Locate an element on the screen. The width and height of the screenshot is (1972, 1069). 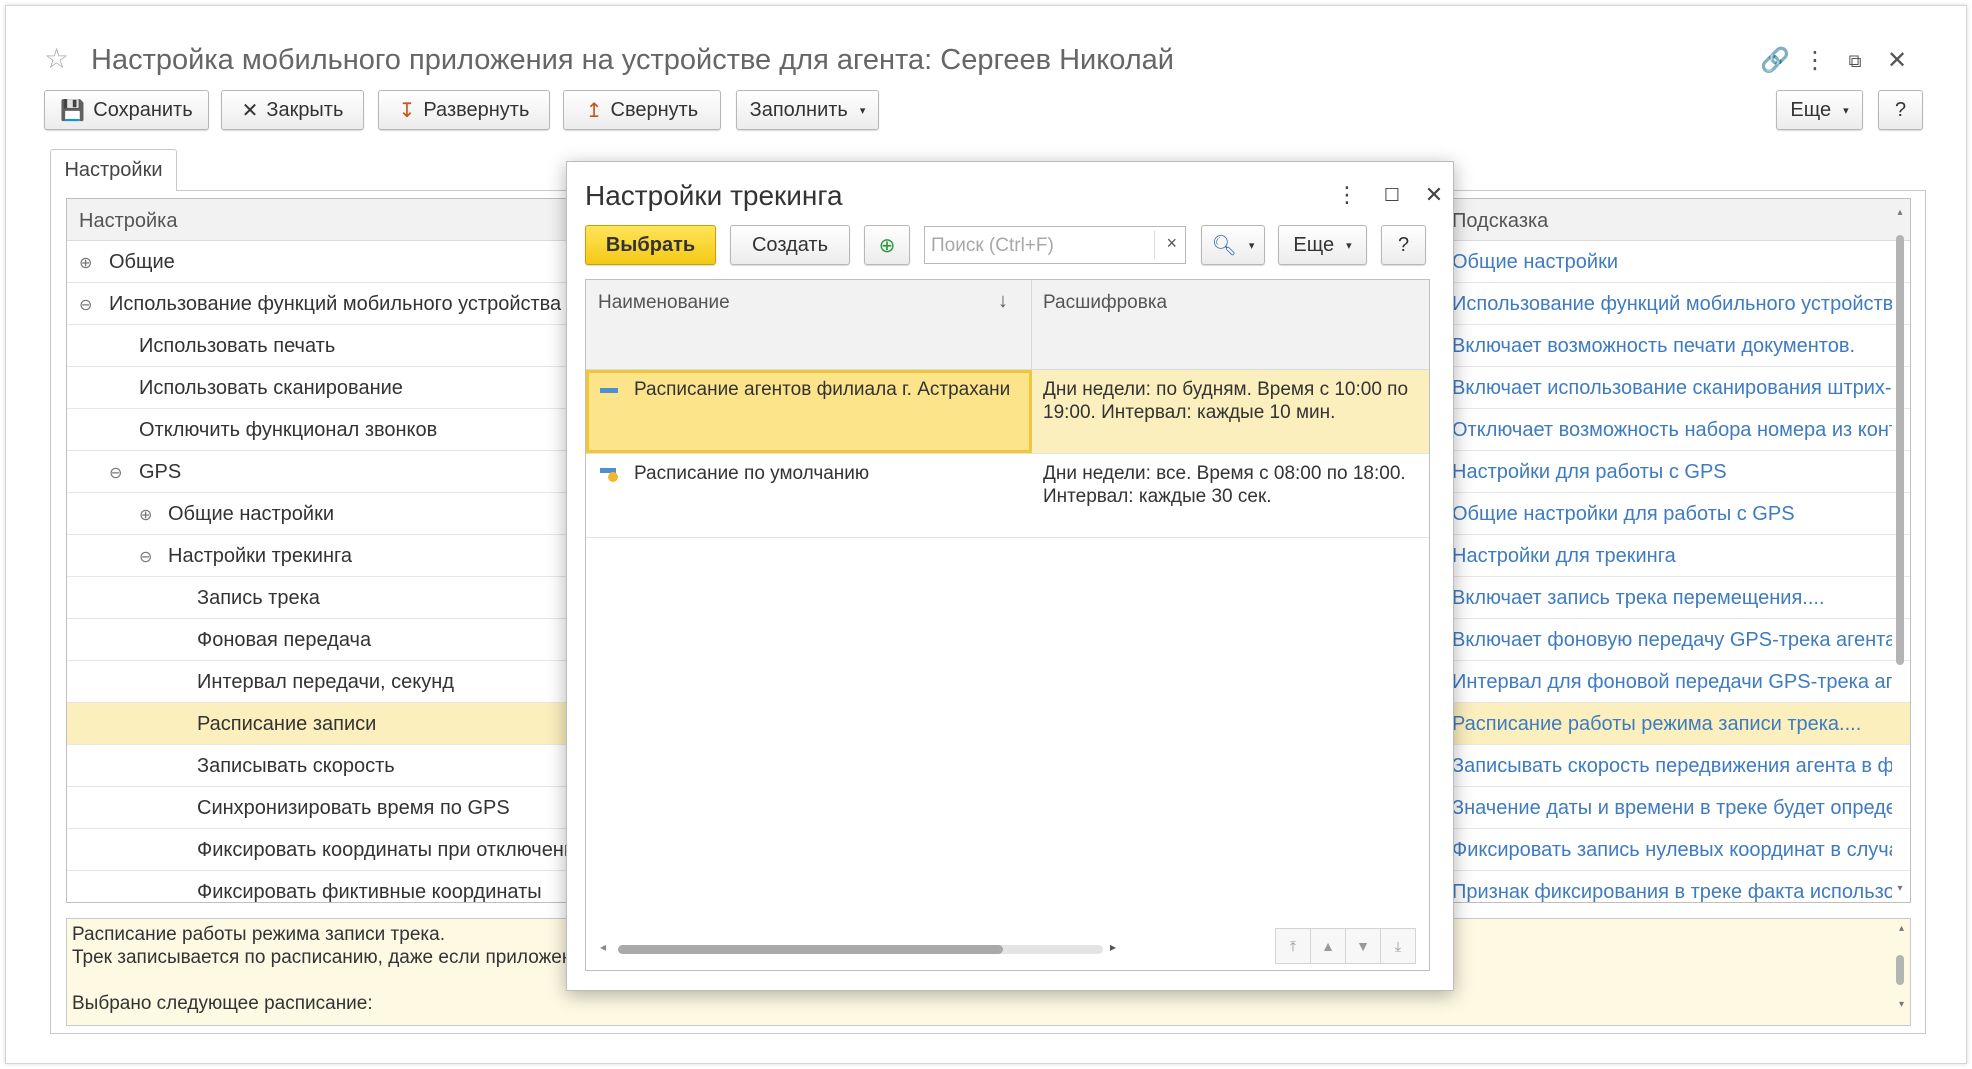
schedule-item-icon is located at coordinates (609, 391).